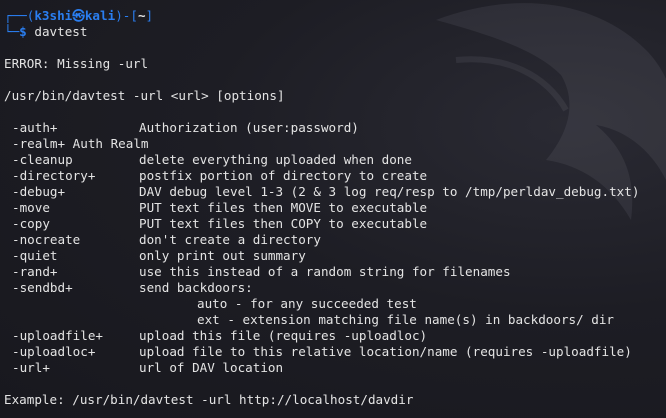  What do you see at coordinates (230, 239) in the screenshot?
I see `option-desc: don't create a directory` at bounding box center [230, 239].